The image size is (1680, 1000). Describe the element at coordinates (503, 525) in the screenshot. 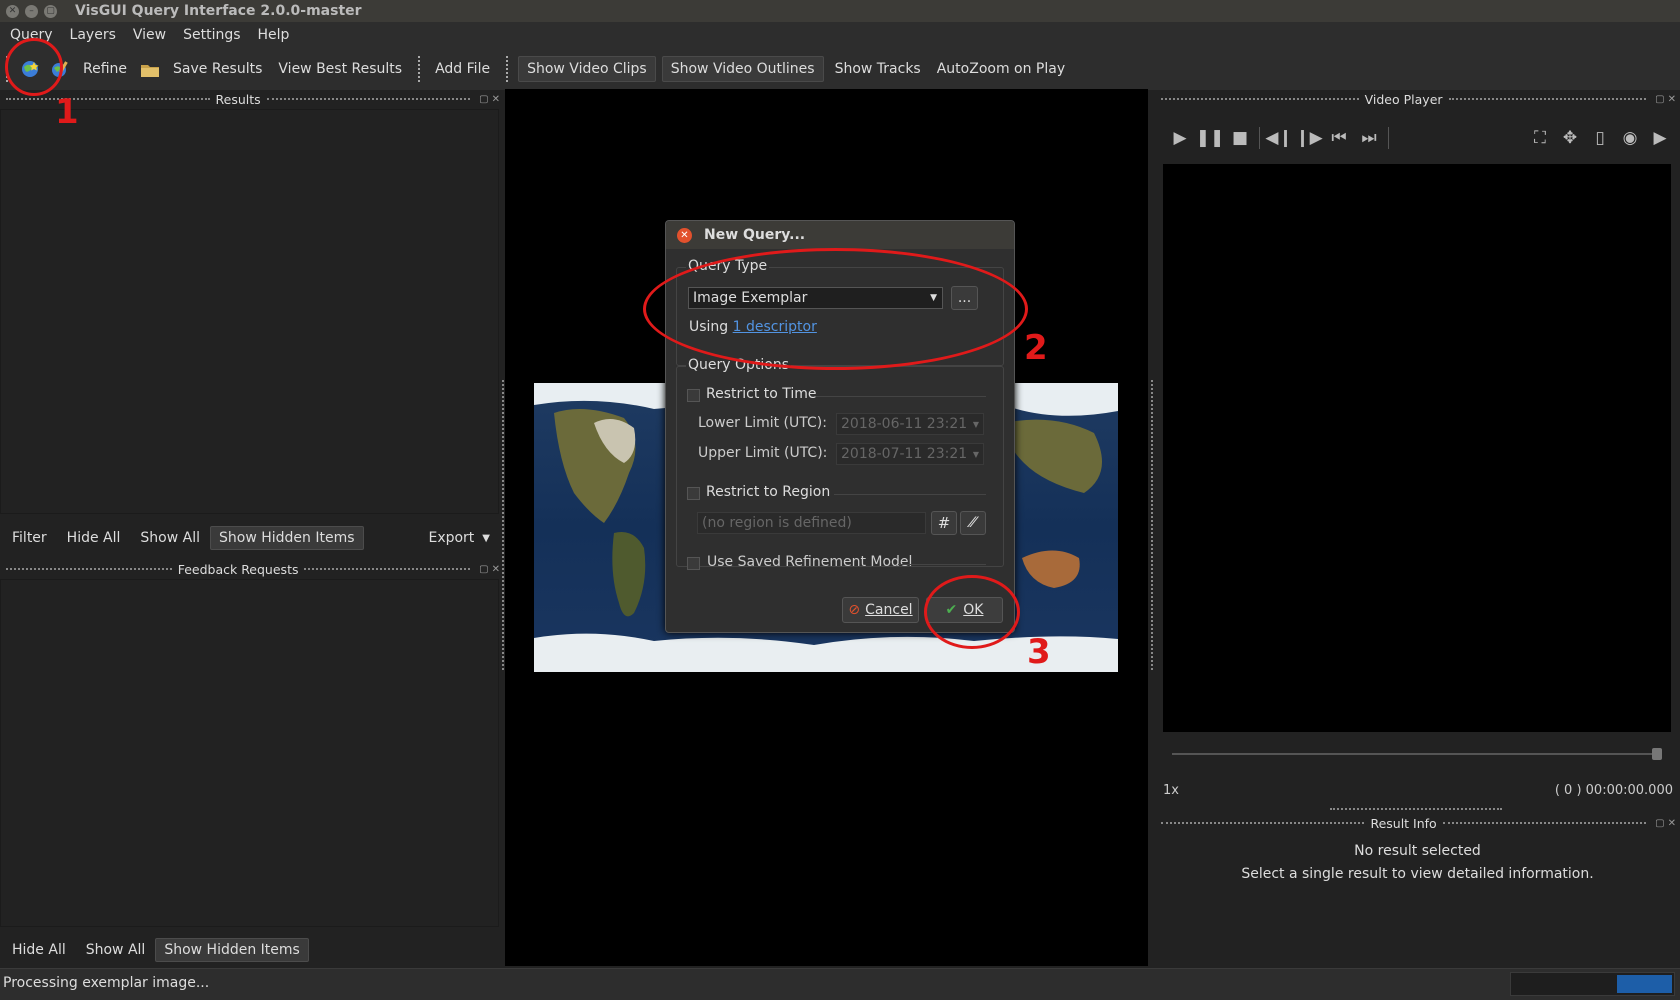

I see `left-splitter` at that location.